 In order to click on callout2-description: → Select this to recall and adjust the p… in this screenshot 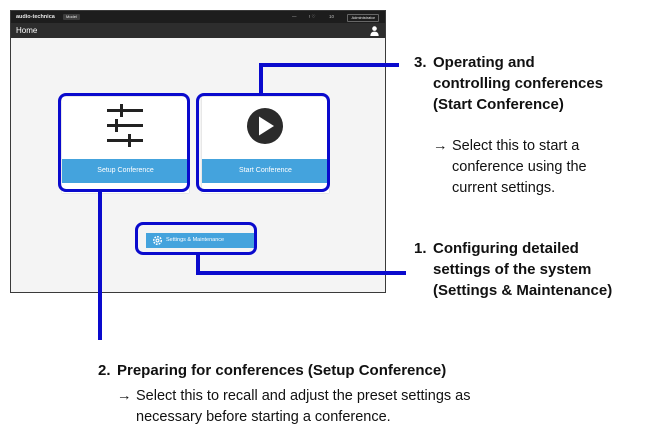, I will do `click(357, 408)`.